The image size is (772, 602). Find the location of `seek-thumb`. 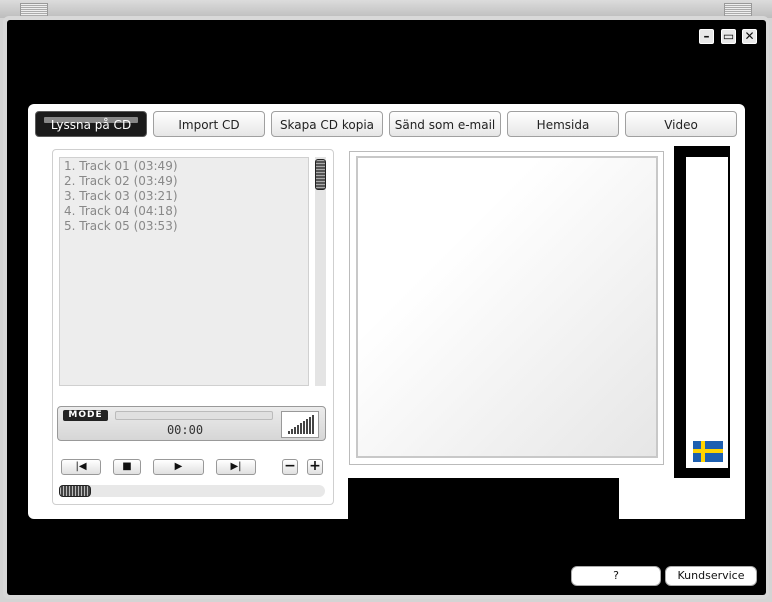

seek-thumb is located at coordinates (75, 491).